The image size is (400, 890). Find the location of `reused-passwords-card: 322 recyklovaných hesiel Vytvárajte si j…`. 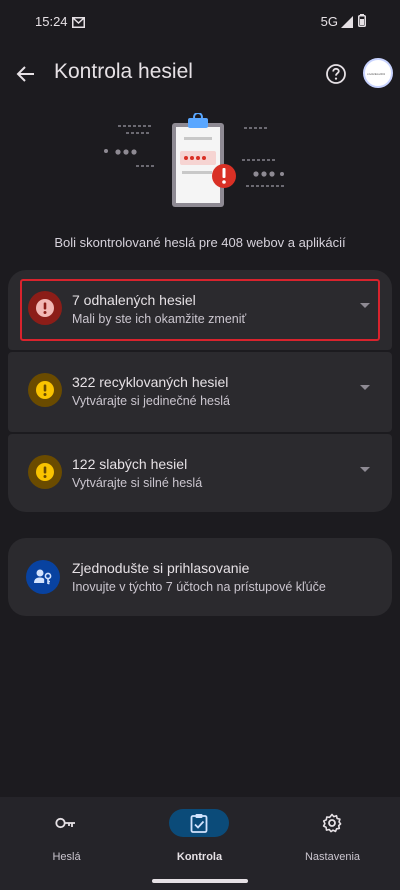

reused-passwords-card: 322 recyklovaných hesiel Vytvárajte si j… is located at coordinates (200, 392).